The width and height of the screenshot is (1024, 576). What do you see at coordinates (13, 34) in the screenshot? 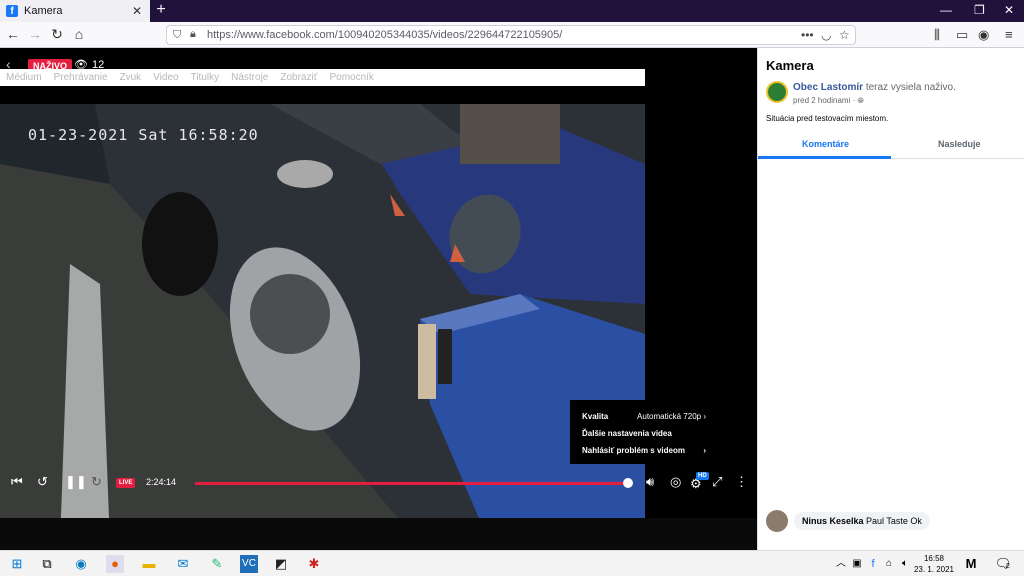
I see `back-icon: ←` at bounding box center [13, 34].